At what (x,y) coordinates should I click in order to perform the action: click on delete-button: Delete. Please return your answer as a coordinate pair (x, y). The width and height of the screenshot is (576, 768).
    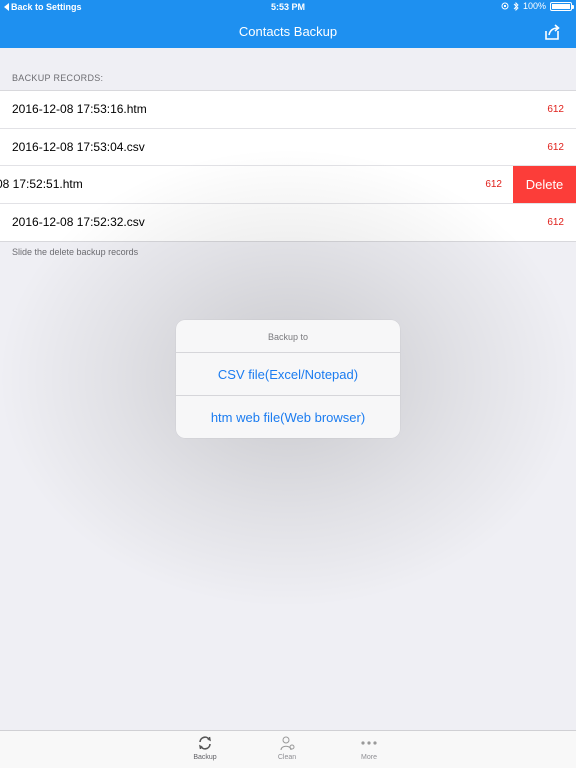
    Looking at the image, I should click on (544, 184).